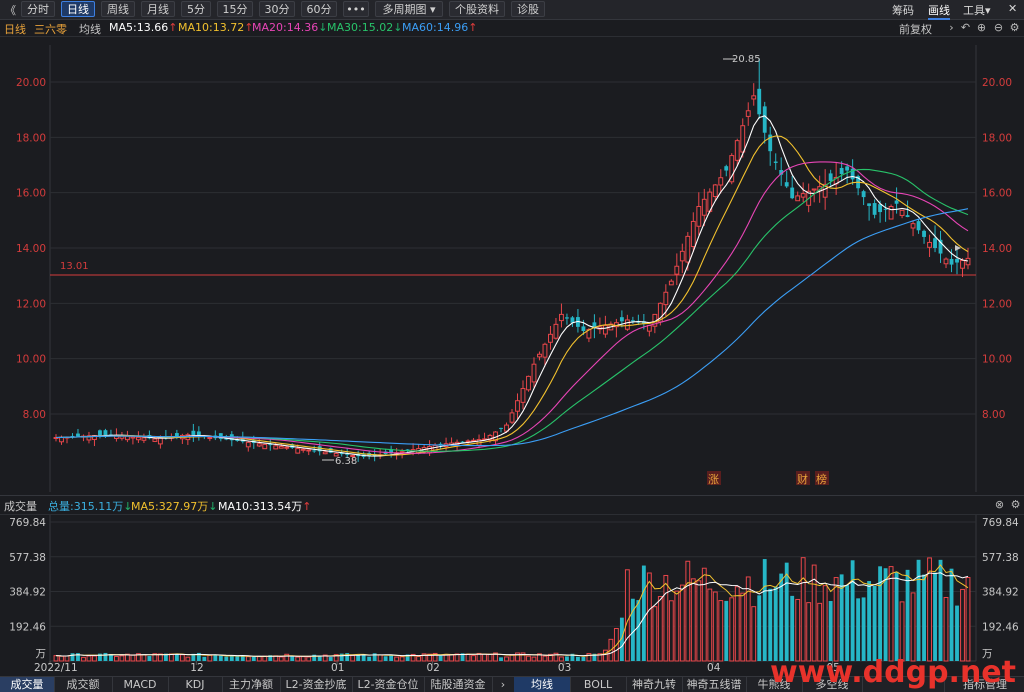 Image resolution: width=1024 pixels, height=692 pixels. What do you see at coordinates (512, 609) in the screenshot?
I see `volume-bars` at bounding box center [512, 609].